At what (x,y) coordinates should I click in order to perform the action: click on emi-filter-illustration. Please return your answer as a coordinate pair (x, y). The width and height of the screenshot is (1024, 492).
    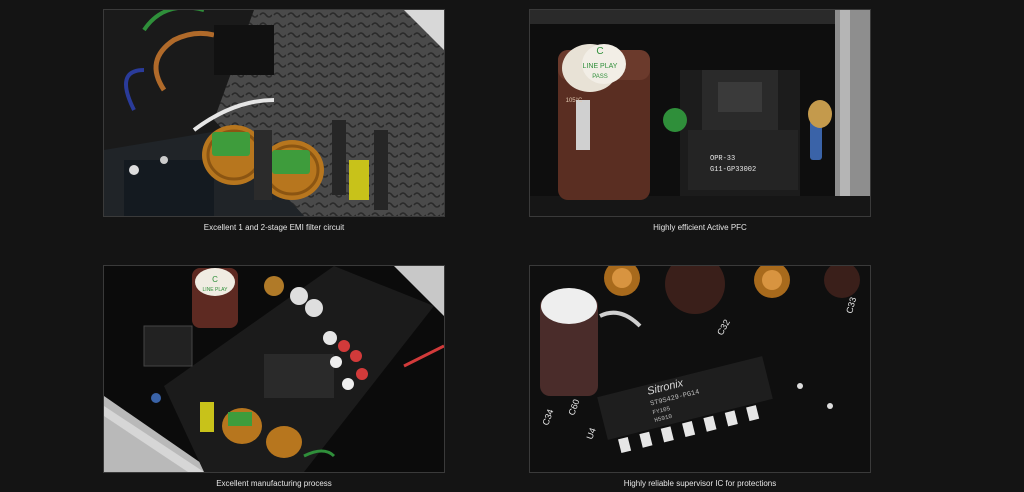
    Looking at the image, I should click on (274, 113).